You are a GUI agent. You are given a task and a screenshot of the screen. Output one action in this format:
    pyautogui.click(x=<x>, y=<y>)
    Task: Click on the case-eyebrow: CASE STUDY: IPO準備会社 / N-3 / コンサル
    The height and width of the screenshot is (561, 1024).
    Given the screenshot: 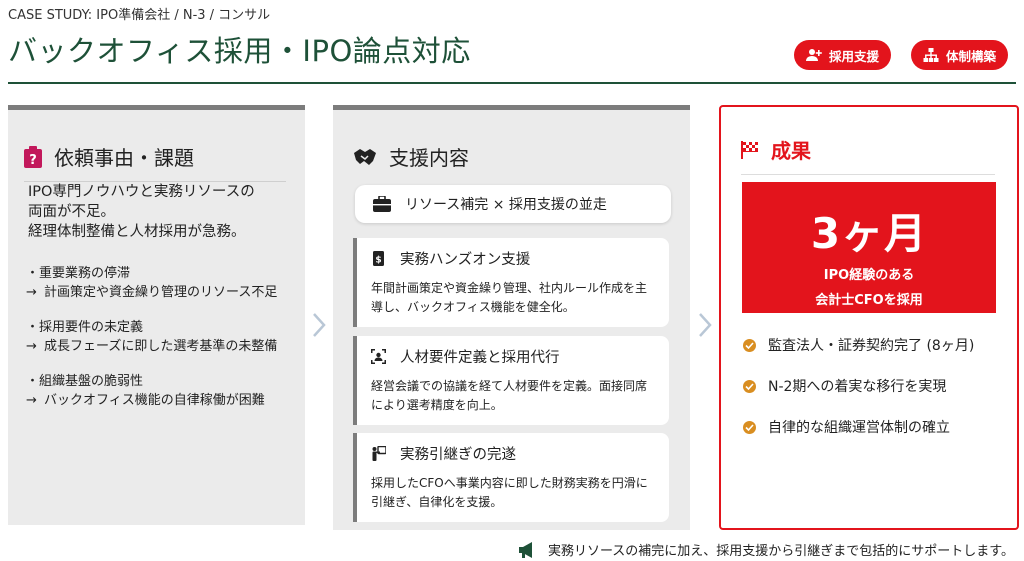 What is the action you would take?
    pyautogui.click(x=139, y=15)
    